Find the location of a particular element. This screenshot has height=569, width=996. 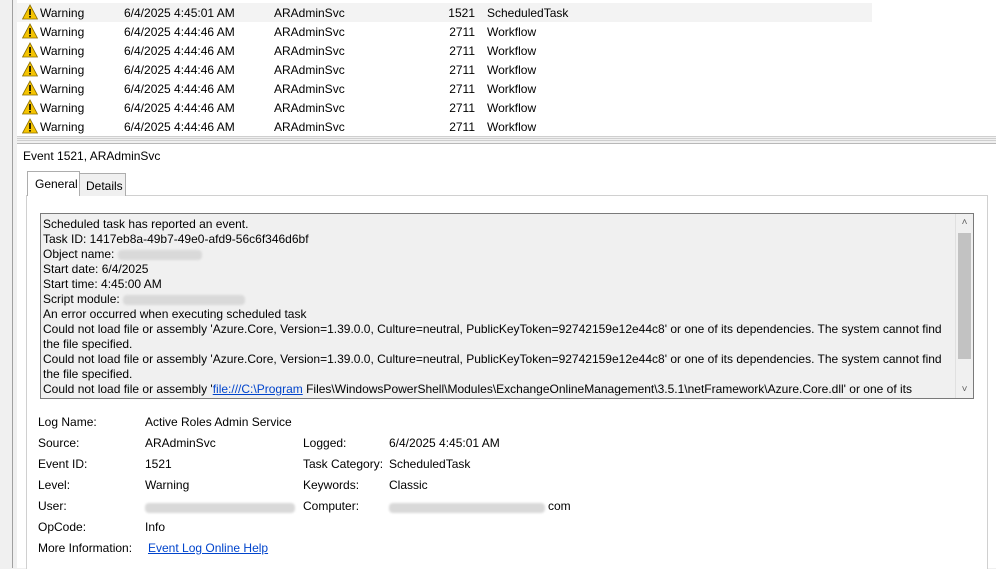

log-name-value: Active Roles Admin Service is located at coordinates (218, 422).